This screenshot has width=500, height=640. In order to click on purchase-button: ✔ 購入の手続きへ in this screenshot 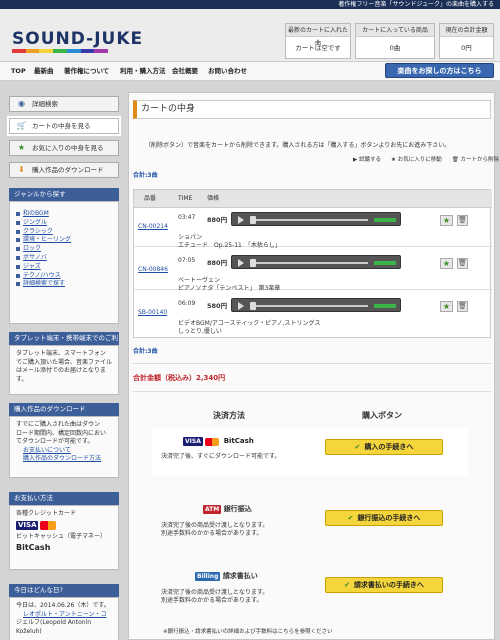, I will do `click(384, 447)`.